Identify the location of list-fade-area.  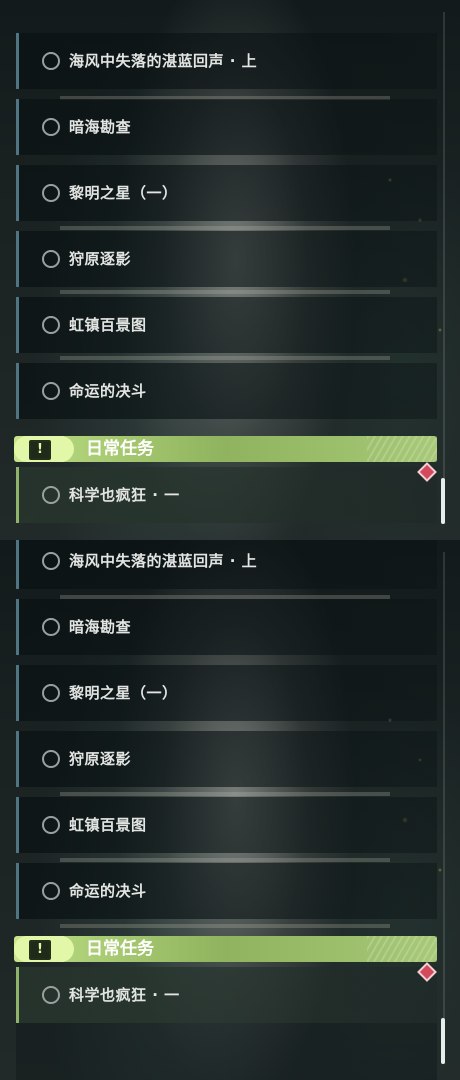
(226, 1051).